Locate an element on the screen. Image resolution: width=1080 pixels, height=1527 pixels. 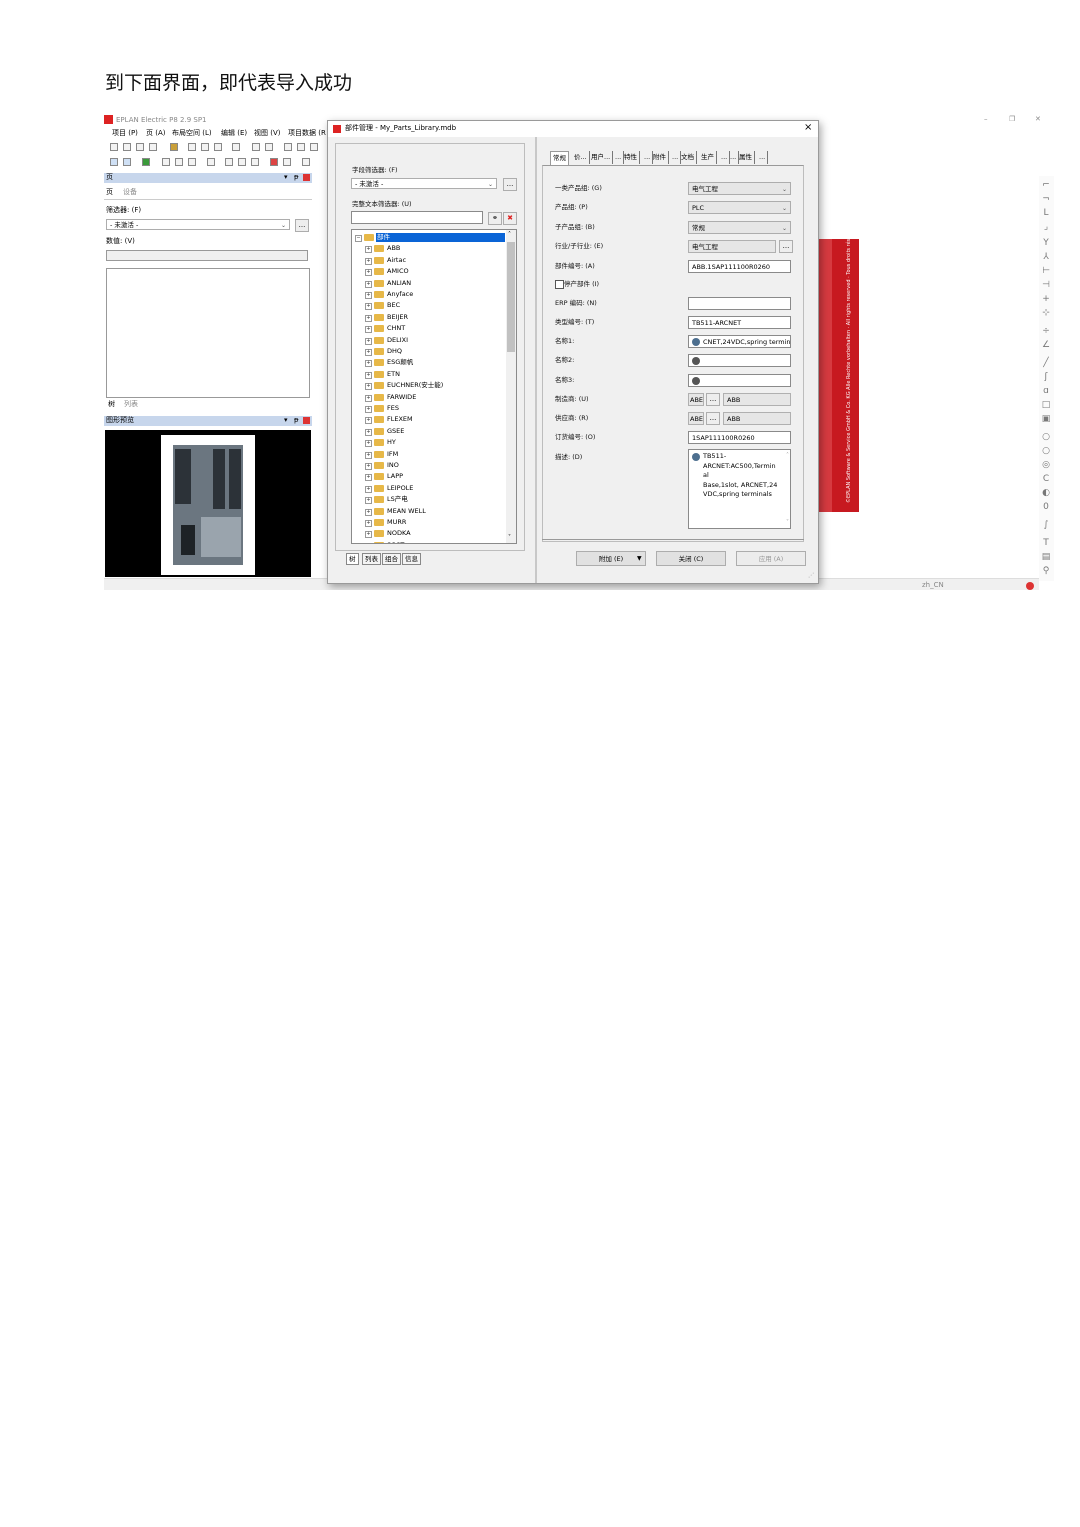
copy-icon is located at coordinates (205, 147).